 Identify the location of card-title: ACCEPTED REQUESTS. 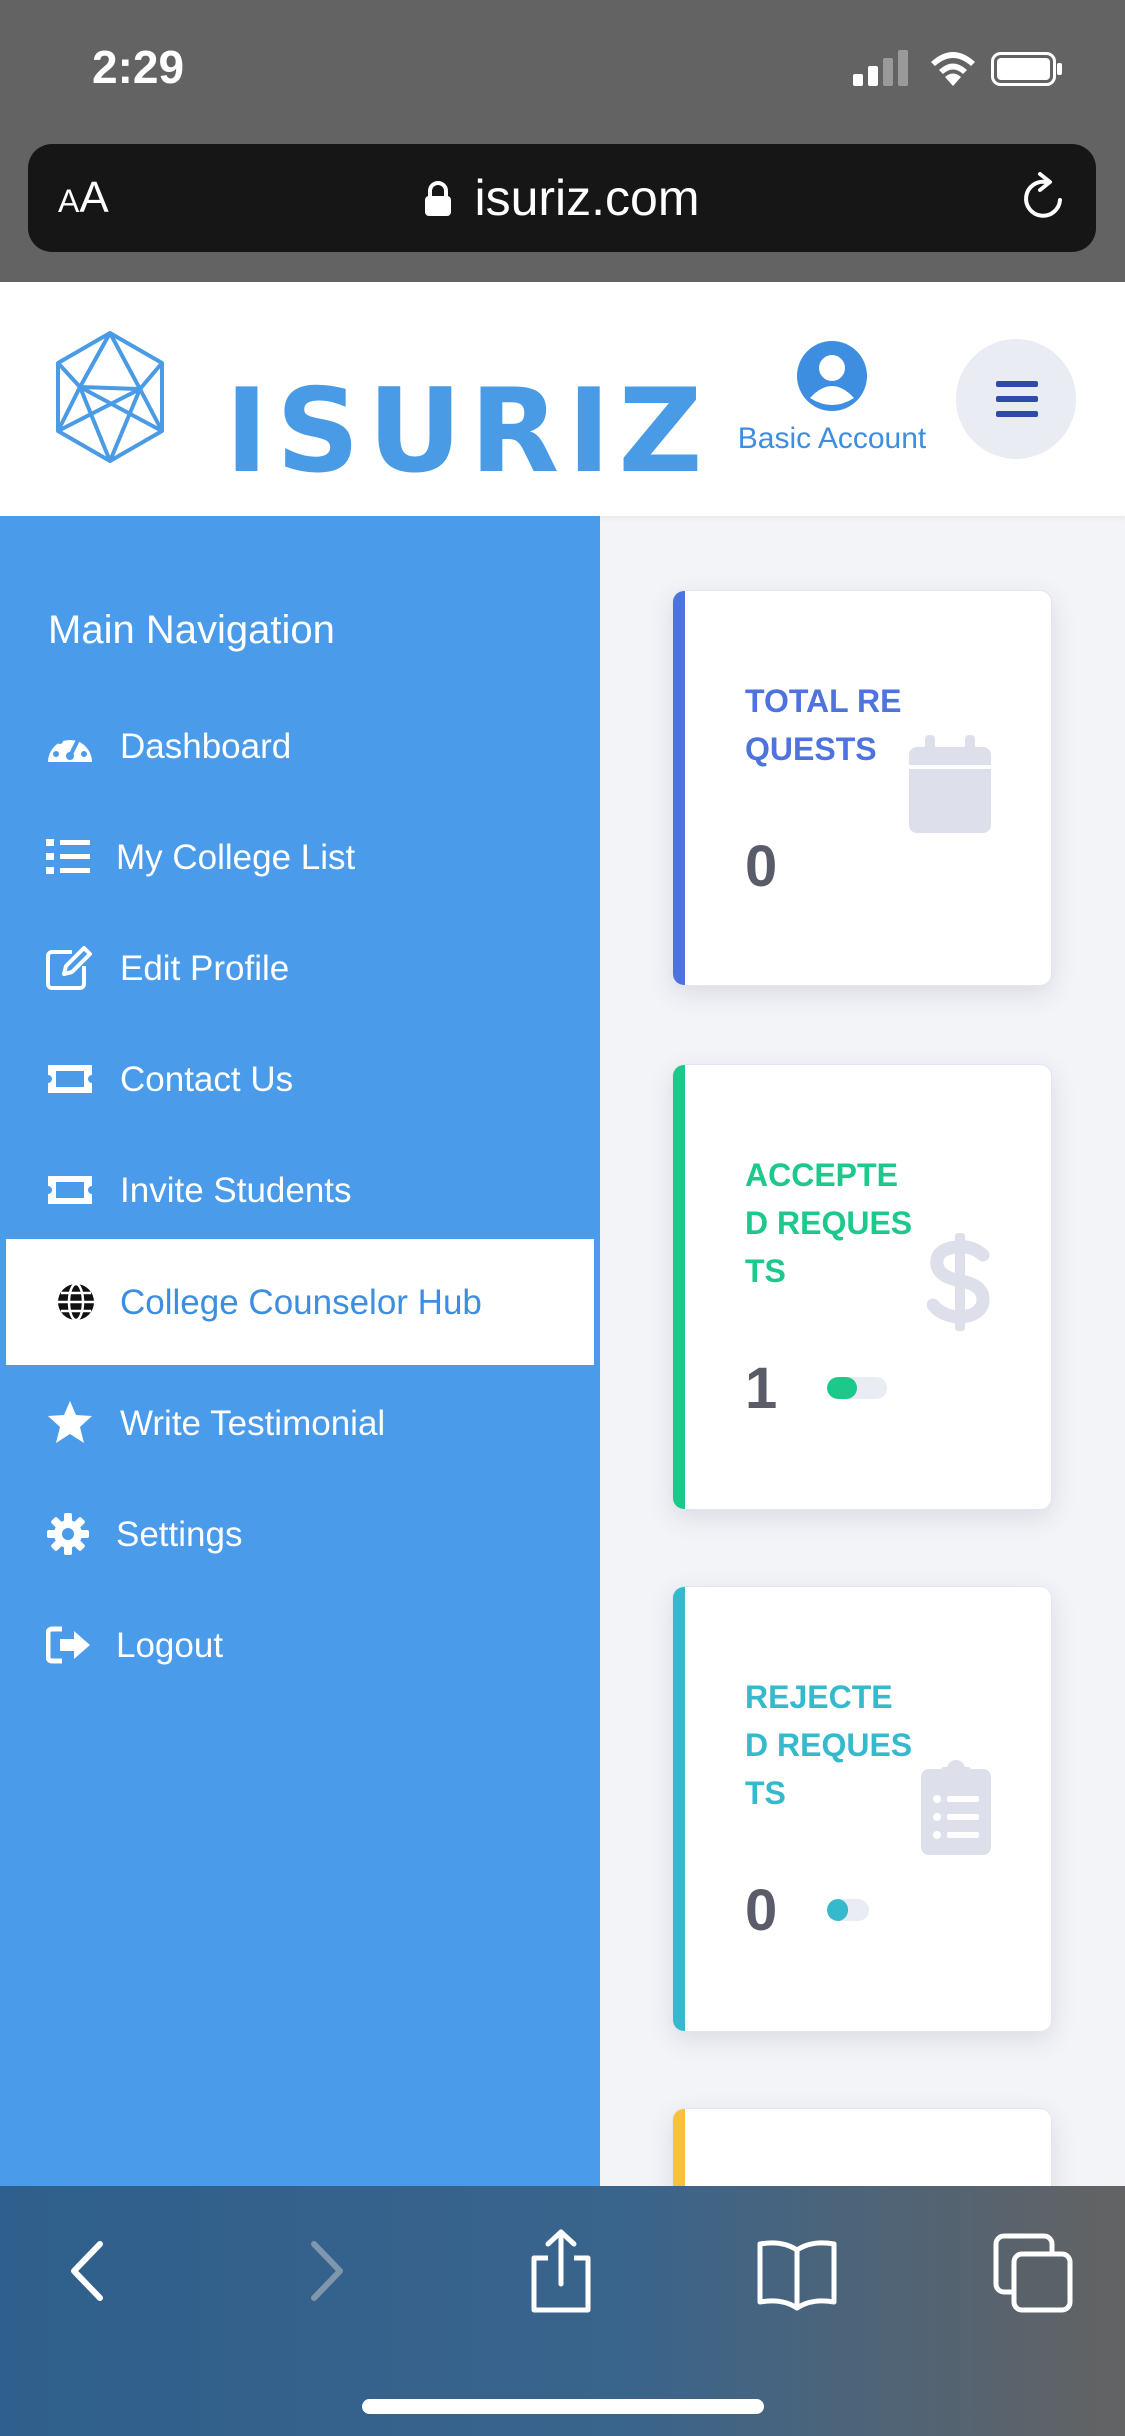
(829, 1223).